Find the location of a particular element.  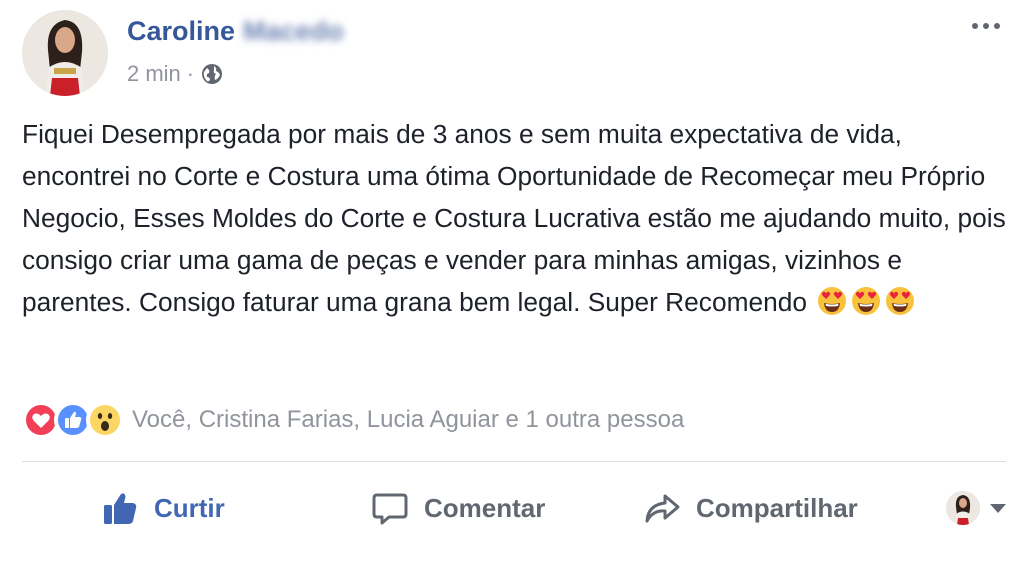

reaction-icons is located at coordinates (73, 420).